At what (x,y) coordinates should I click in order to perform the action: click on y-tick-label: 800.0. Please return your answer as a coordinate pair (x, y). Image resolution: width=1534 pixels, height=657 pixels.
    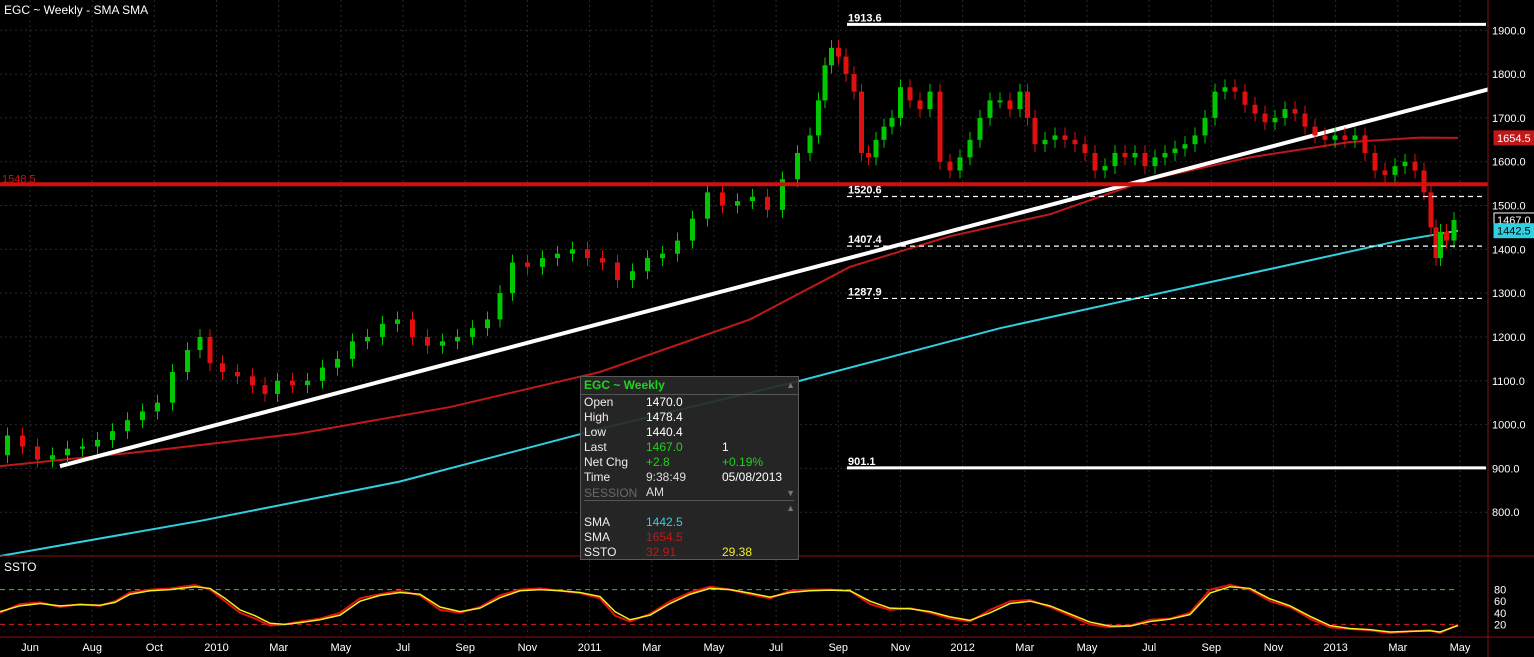
    Looking at the image, I should click on (1506, 513).